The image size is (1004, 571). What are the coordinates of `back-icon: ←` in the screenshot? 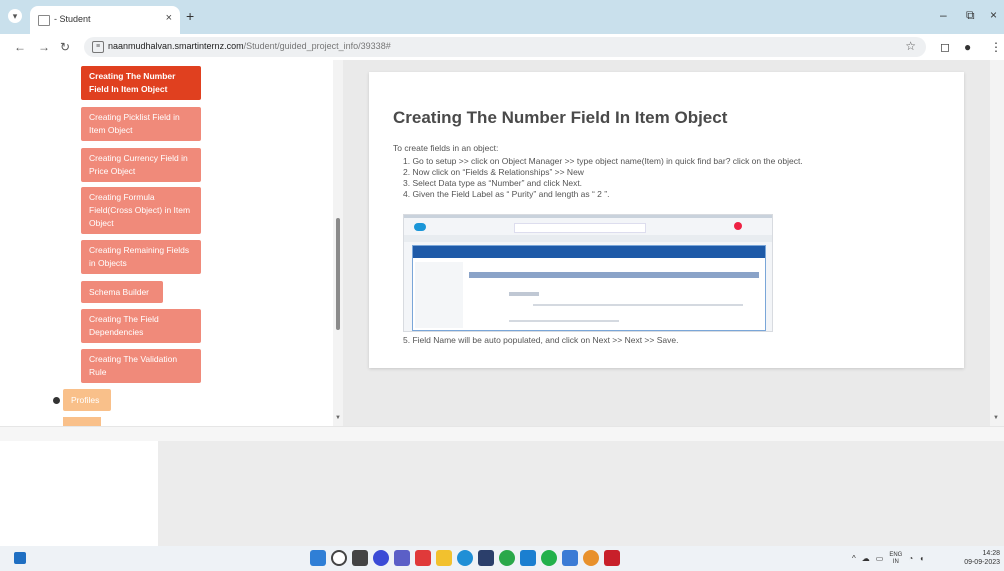 It's located at (20, 47).